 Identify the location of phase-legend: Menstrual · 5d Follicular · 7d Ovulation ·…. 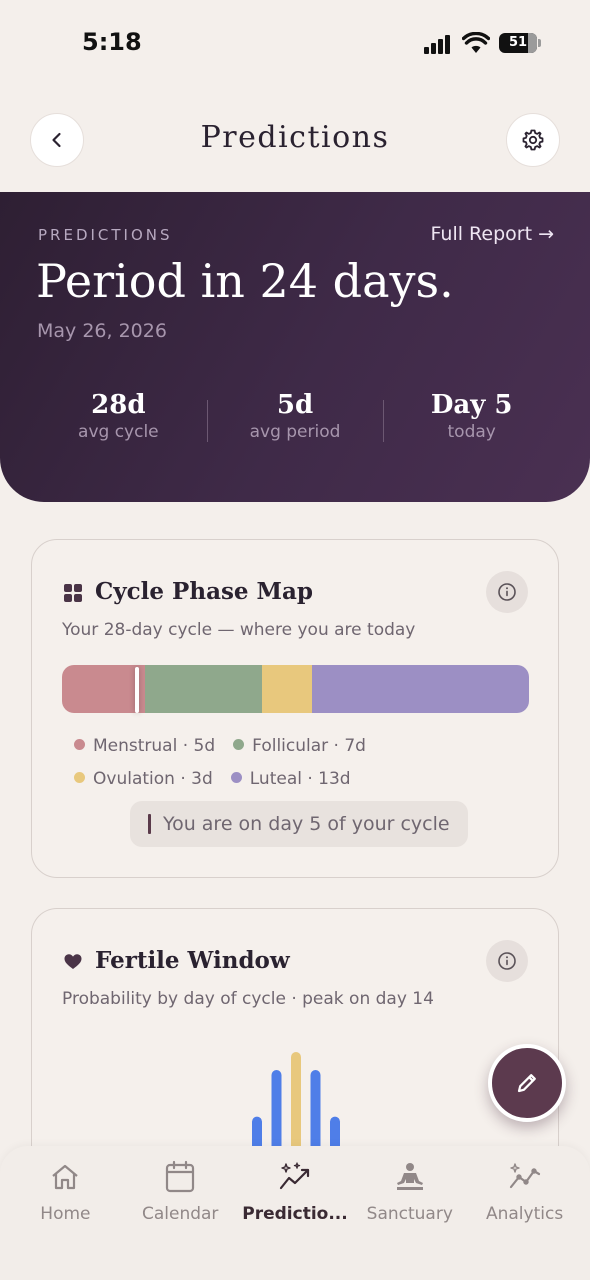
(304, 763).